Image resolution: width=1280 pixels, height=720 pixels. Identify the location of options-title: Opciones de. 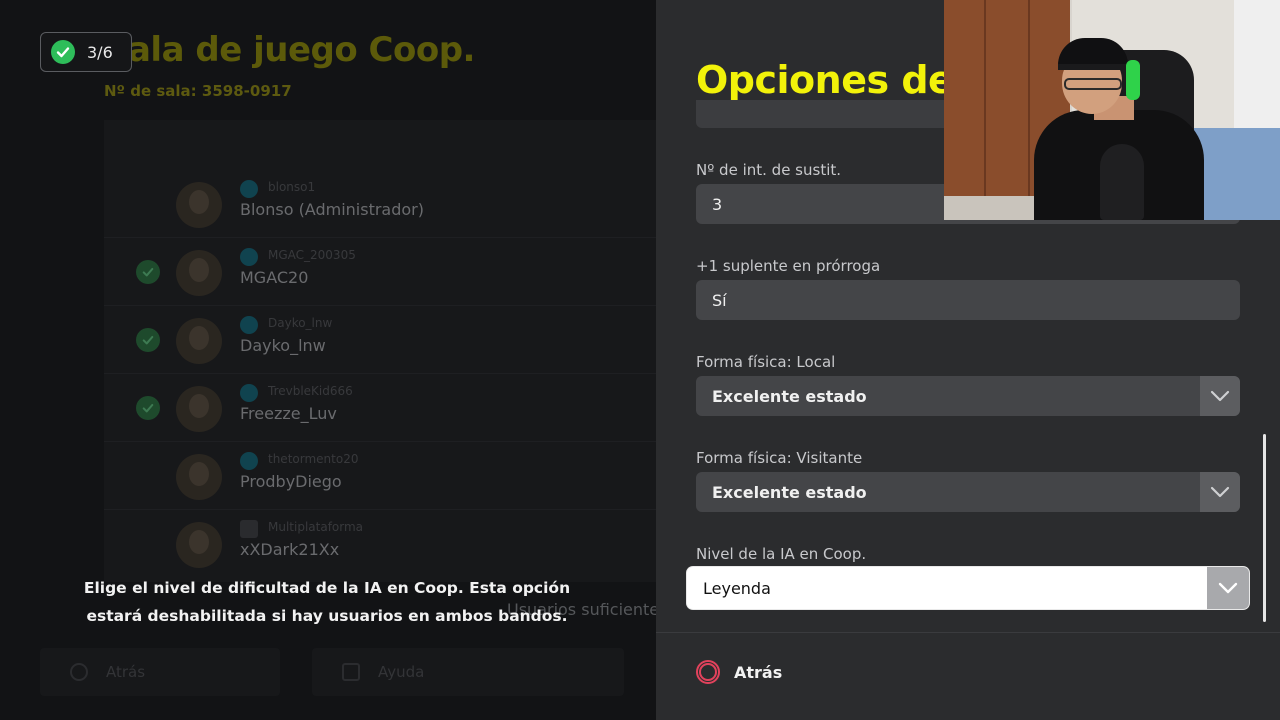
(825, 80).